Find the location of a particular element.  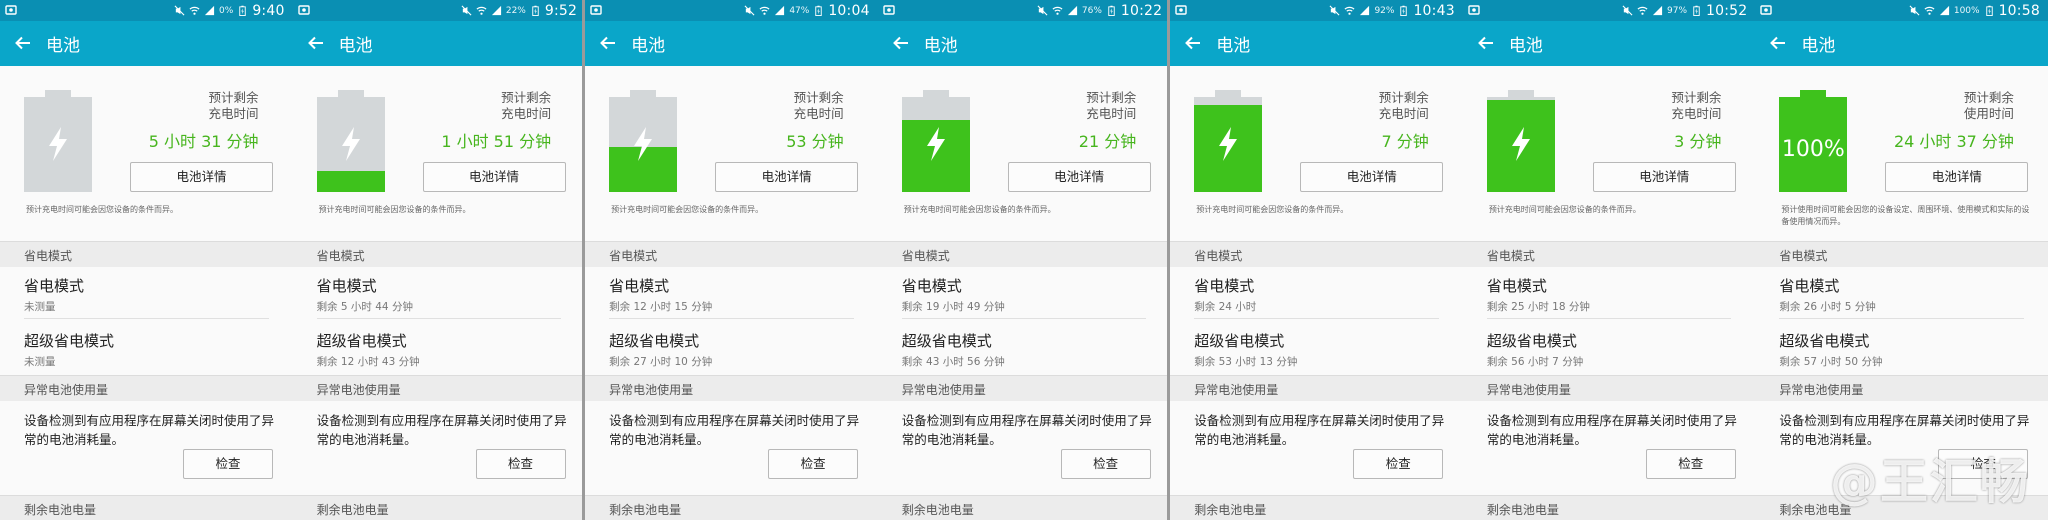

estimate-label: 预计剩余 充电时间 is located at coordinates (233, 105).